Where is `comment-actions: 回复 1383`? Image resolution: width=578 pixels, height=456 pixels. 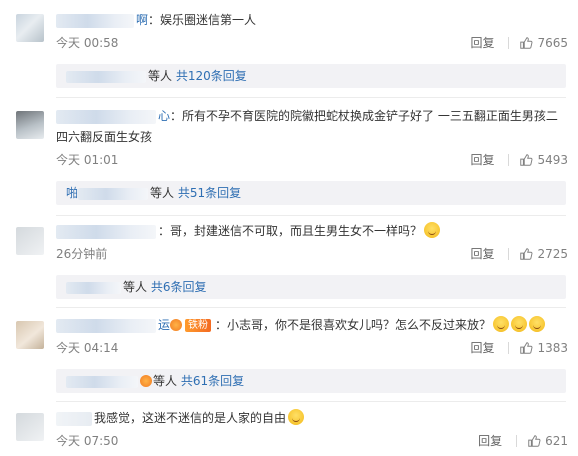
comment-actions: 回复 1383 is located at coordinates (519, 348).